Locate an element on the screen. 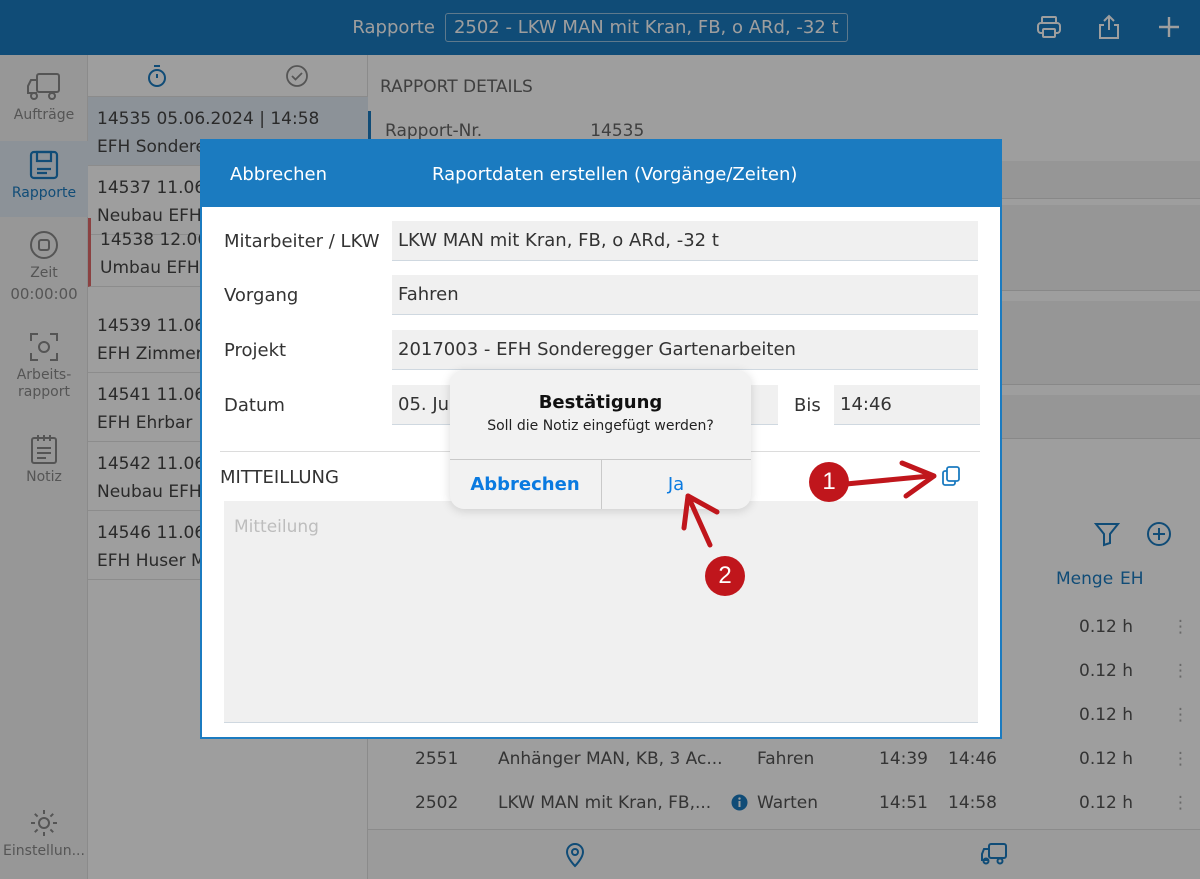 The image size is (1200, 879). vorgang-field: Fahren is located at coordinates (685, 295).